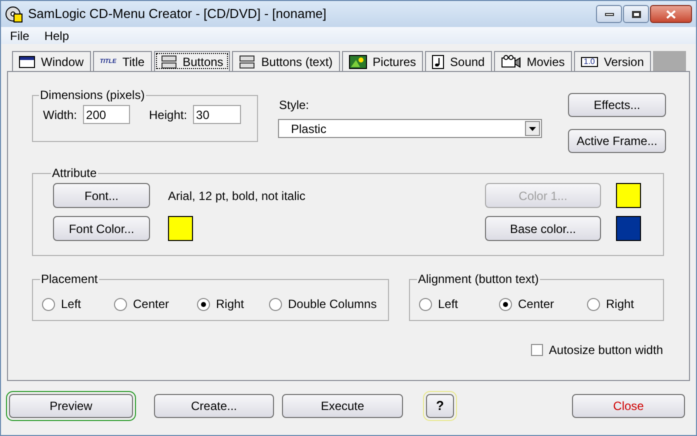 The height and width of the screenshot is (436, 697). I want to click on film-icon, so click(510, 61).